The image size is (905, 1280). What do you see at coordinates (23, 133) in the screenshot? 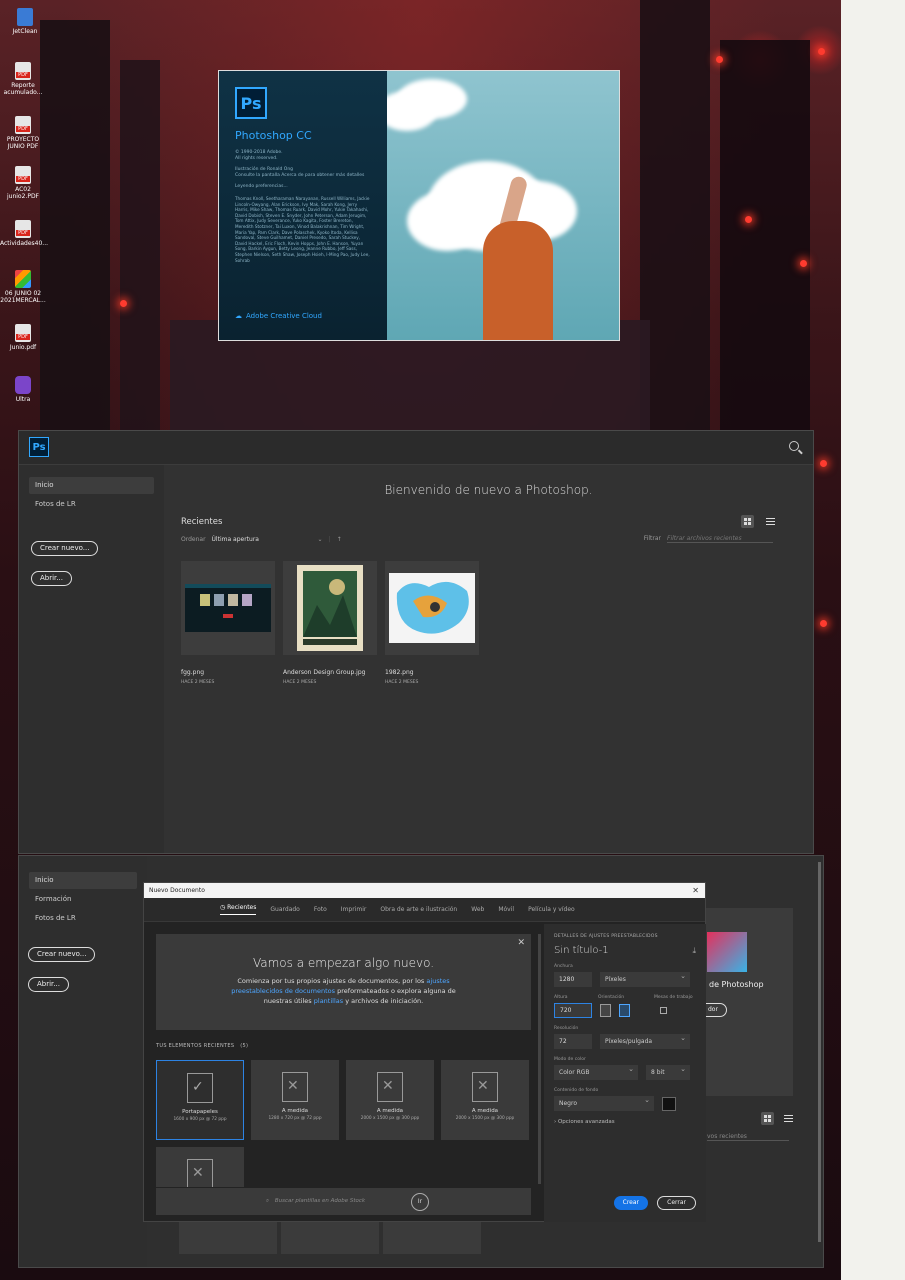
I see `desktop-icon: PROYECTO JUNIO PDF` at bounding box center [23, 133].